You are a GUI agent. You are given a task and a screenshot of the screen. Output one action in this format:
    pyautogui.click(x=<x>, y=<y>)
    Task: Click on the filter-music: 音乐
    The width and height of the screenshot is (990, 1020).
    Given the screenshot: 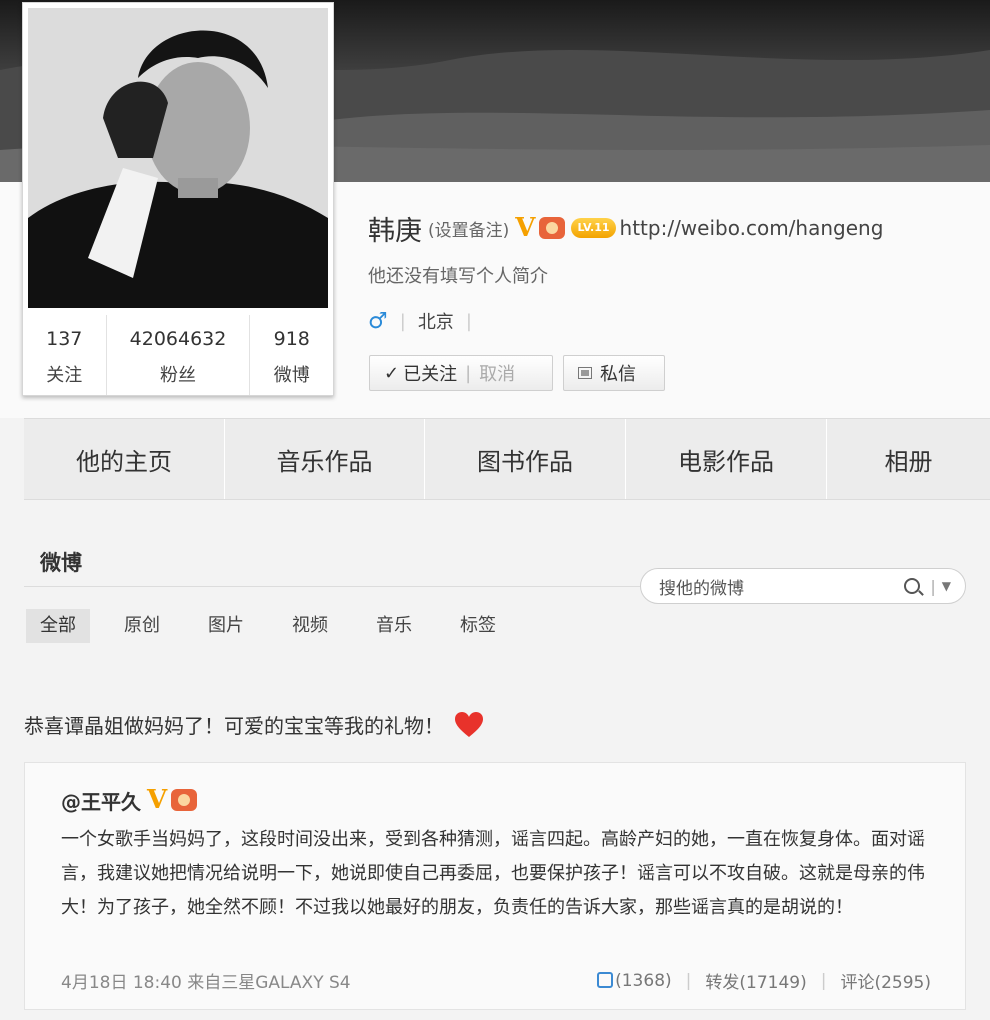 What is the action you would take?
    pyautogui.click(x=394, y=626)
    